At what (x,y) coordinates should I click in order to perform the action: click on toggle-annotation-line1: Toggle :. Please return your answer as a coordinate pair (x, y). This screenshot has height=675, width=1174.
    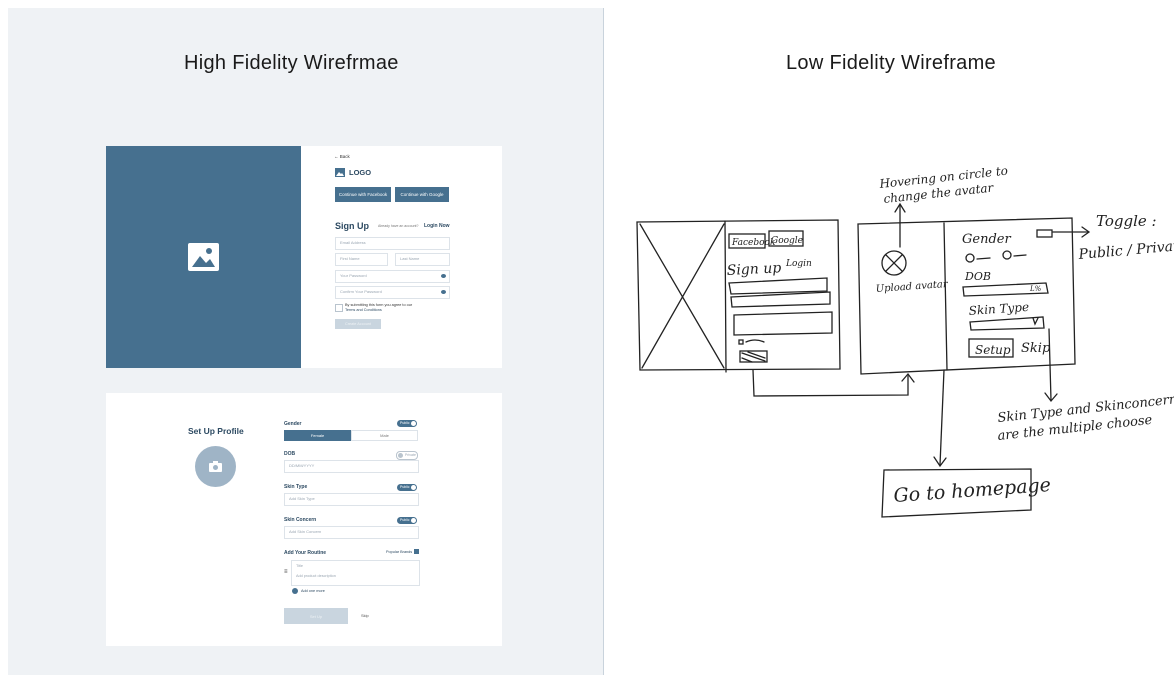
    Looking at the image, I should click on (1126, 221).